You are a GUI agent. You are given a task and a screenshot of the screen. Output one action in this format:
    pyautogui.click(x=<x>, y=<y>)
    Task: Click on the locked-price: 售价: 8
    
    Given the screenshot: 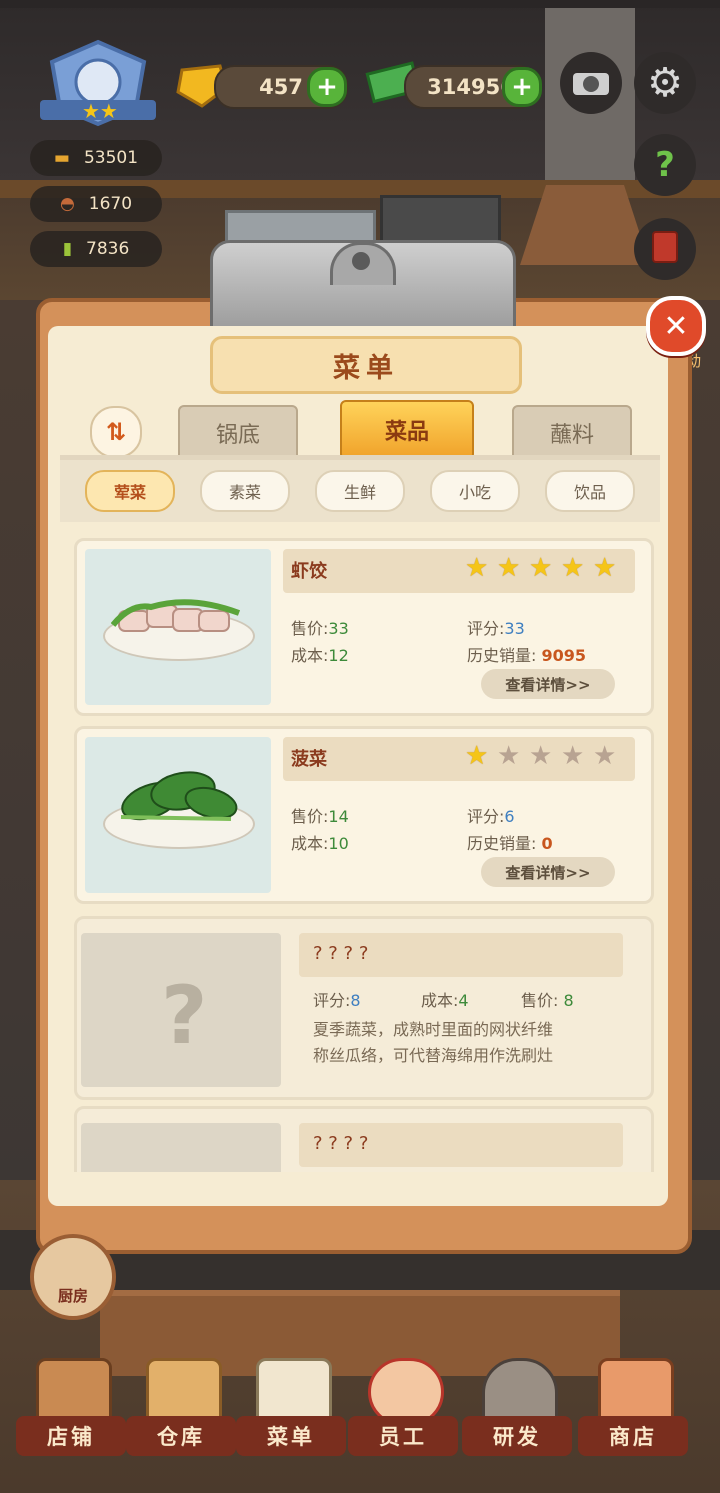 What is the action you would take?
    pyautogui.click(x=547, y=999)
    